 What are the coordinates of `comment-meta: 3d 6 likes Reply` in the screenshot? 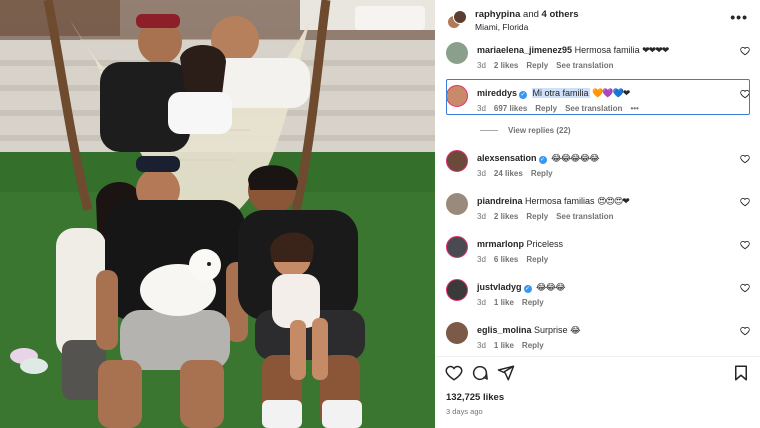 It's located at (516, 259).